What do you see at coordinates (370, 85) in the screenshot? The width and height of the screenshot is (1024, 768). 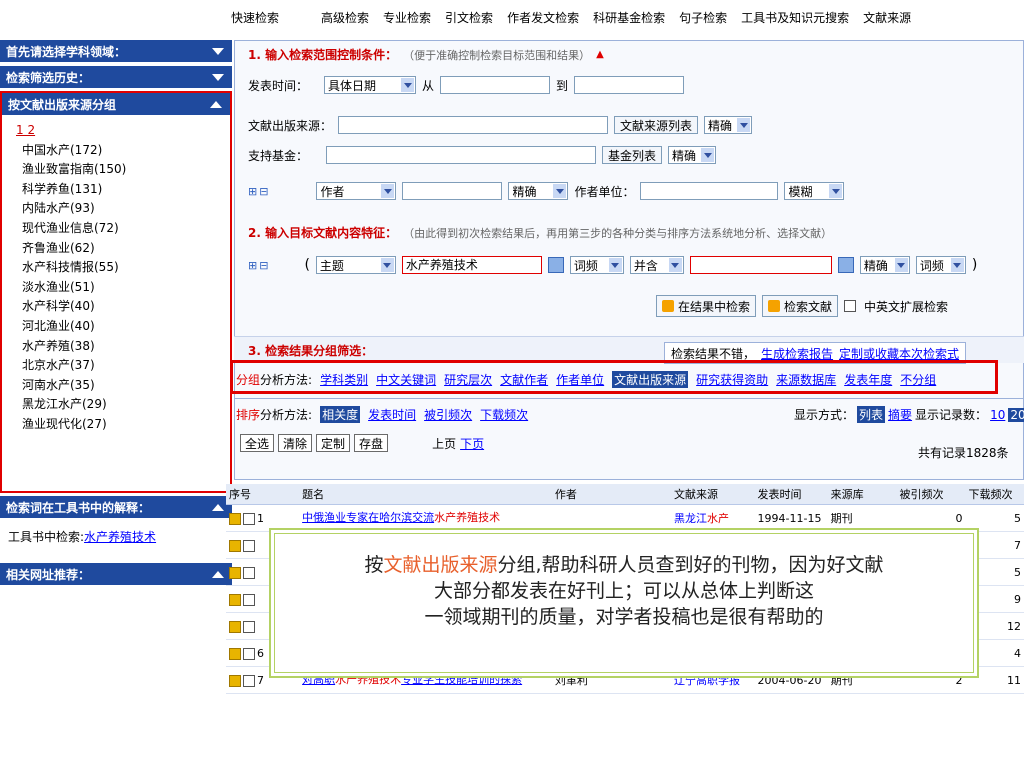 I see `pubtime-select: 具体日期` at bounding box center [370, 85].